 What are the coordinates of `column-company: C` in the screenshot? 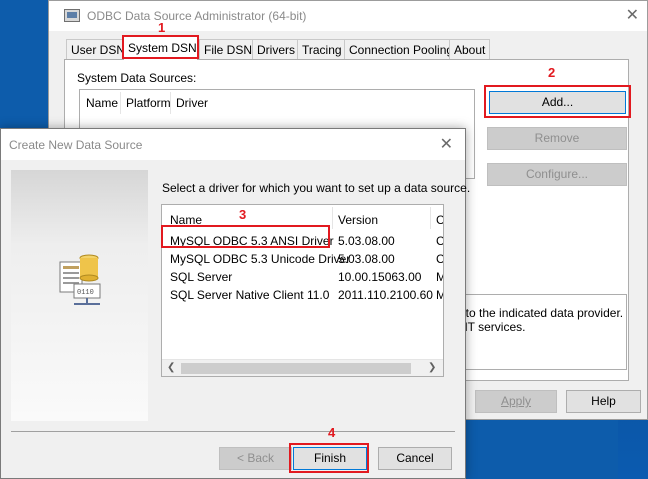 It's located at (439, 220).